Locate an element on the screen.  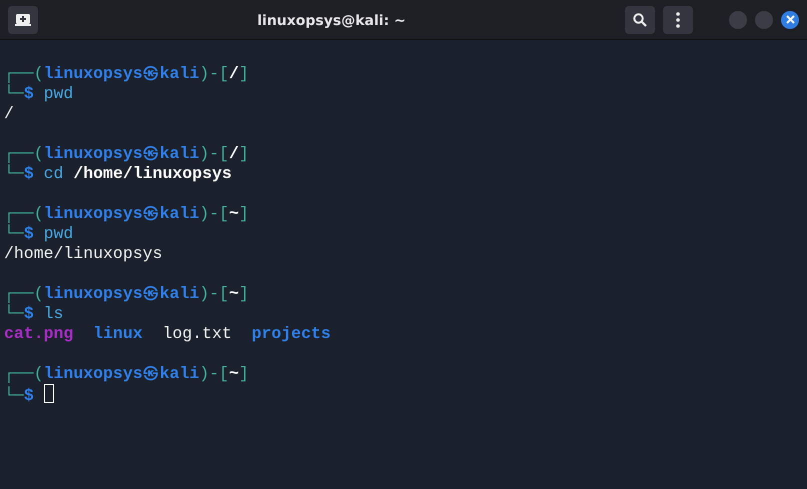
search-icon is located at coordinates (640, 19).